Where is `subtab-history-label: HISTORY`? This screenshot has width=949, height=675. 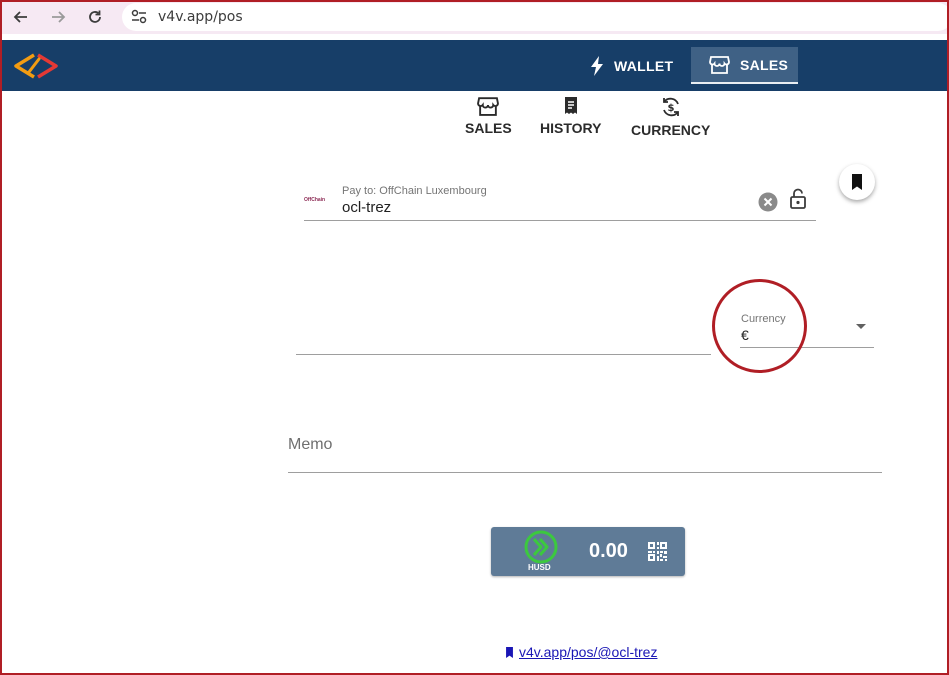 subtab-history-label: HISTORY is located at coordinates (571, 128).